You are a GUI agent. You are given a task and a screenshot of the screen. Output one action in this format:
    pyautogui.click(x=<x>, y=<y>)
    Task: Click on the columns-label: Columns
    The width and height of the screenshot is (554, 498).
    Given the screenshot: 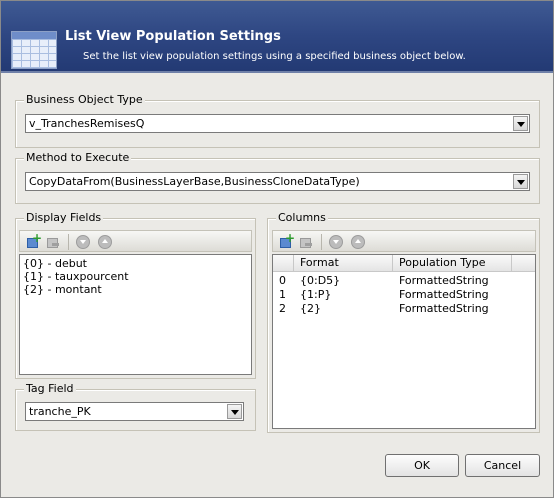 What is the action you would take?
    pyautogui.click(x=302, y=217)
    